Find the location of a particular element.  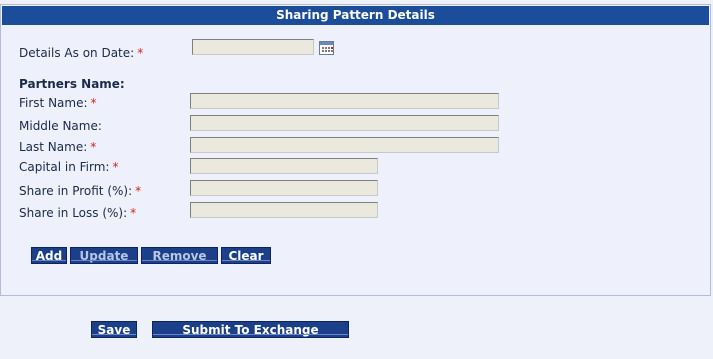

submit-to-exchange-button: Submit To Exchange is located at coordinates (250, 329).